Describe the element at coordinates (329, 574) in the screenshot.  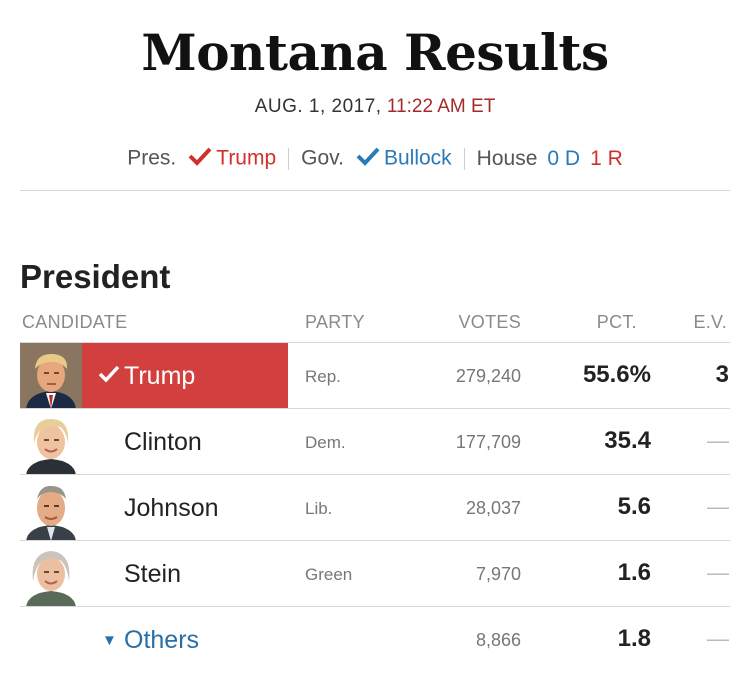
I see `party: Green` at that location.